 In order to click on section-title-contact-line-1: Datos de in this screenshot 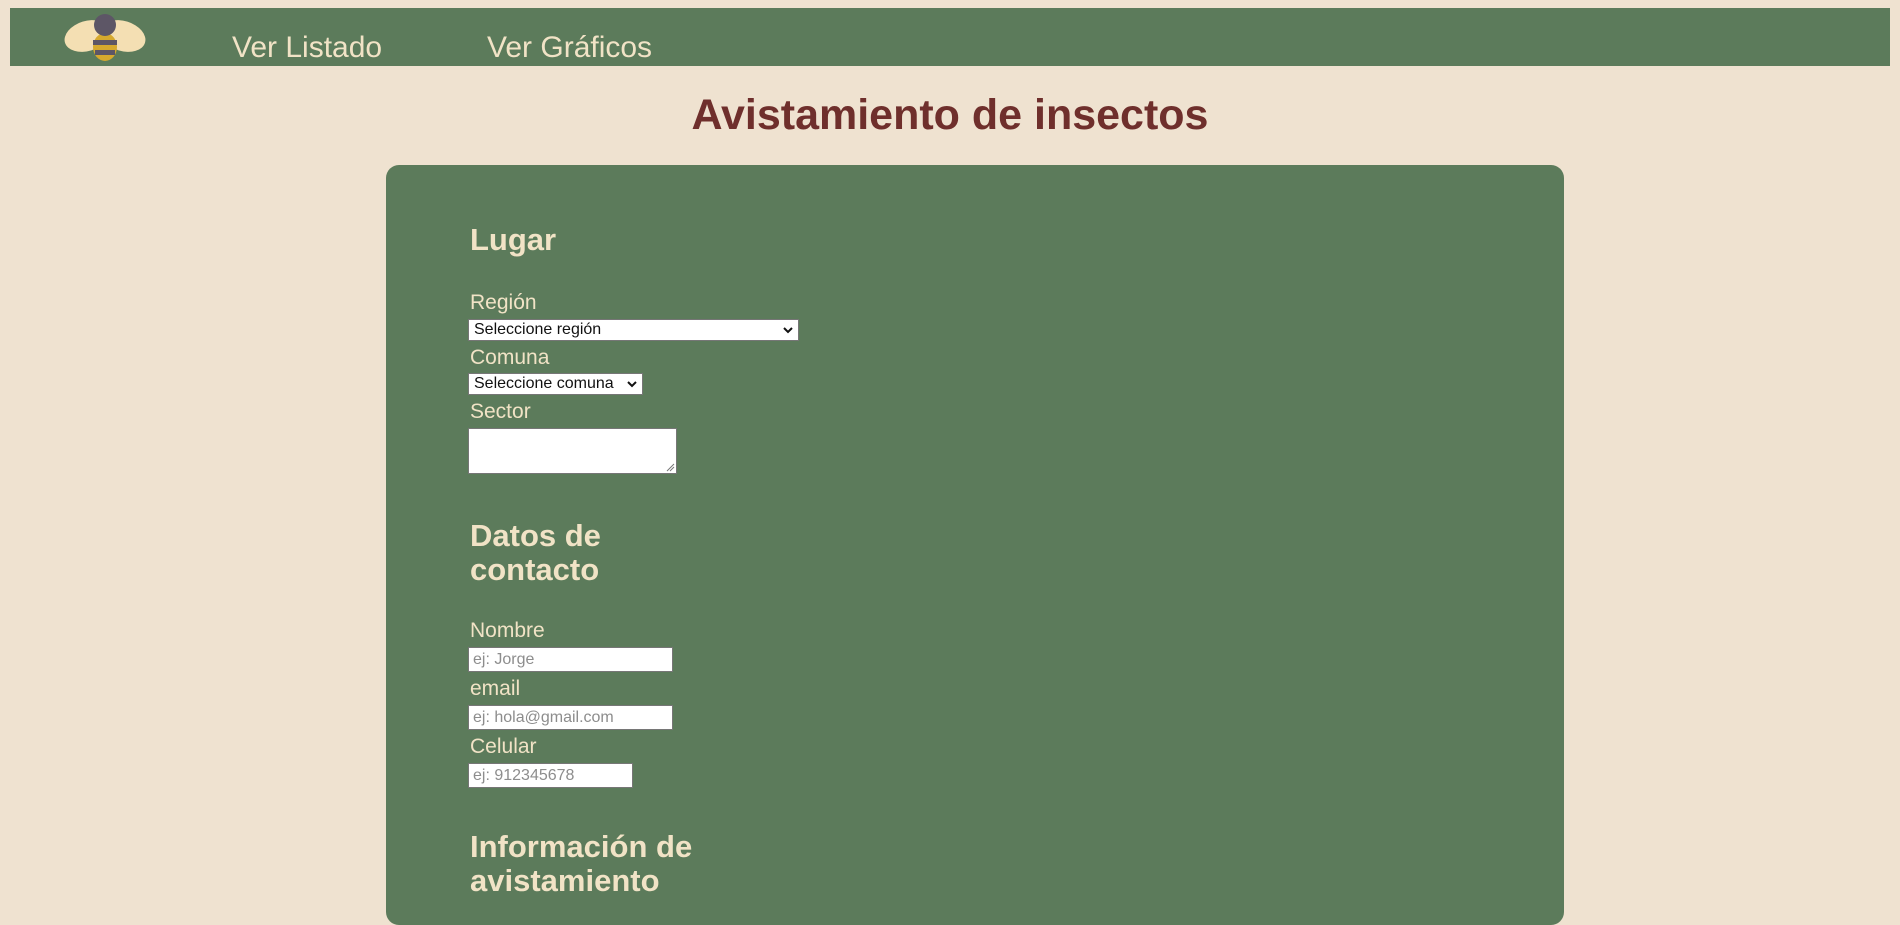, I will do `click(535, 535)`.